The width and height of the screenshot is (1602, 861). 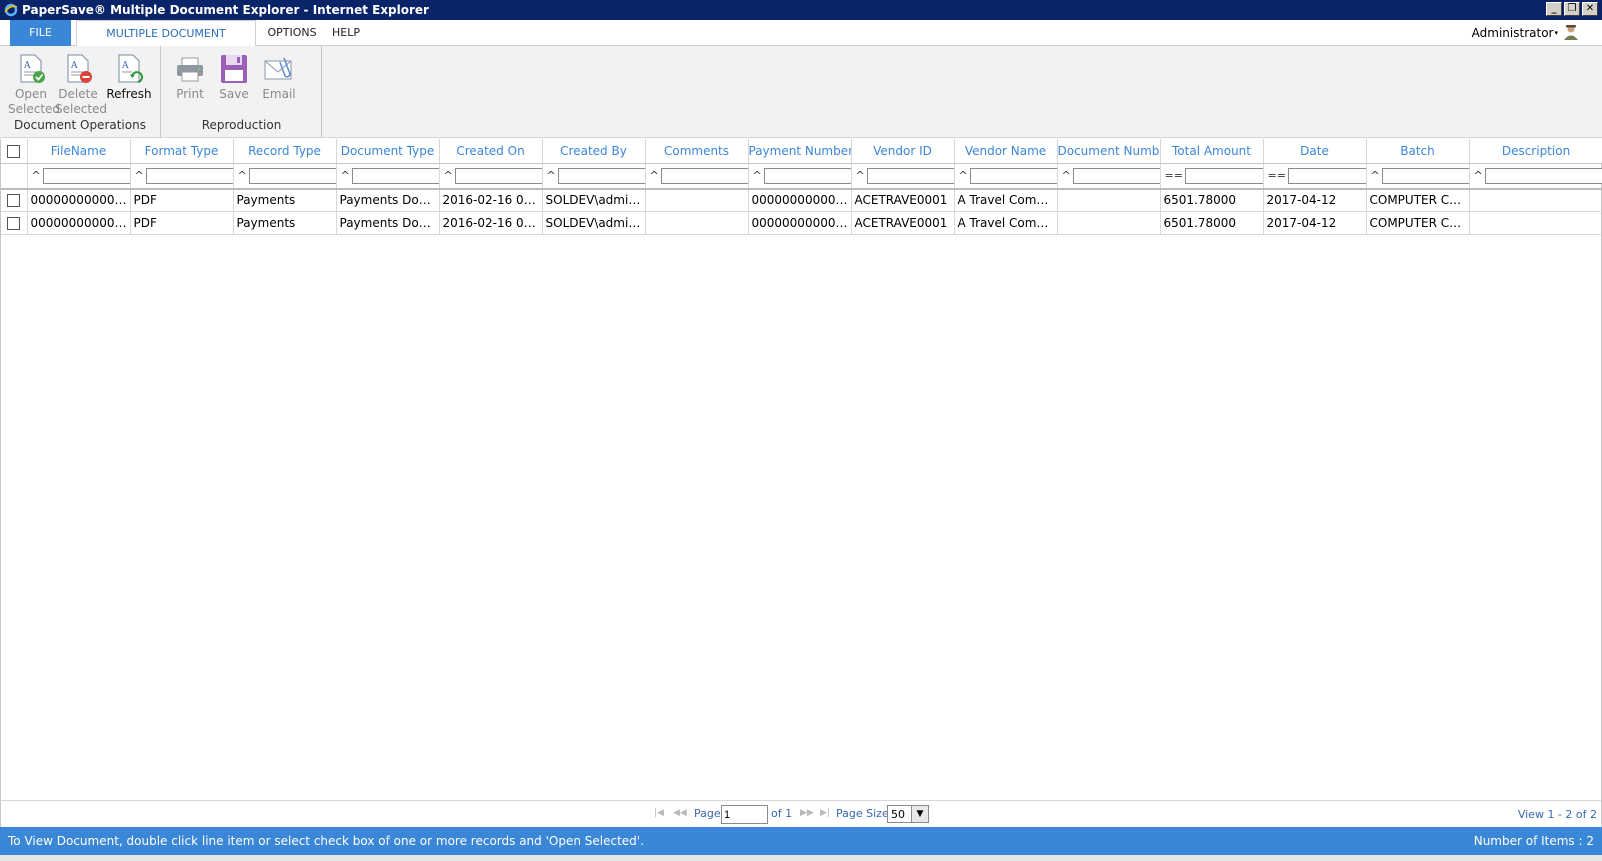 What do you see at coordinates (1418, 151) in the screenshot?
I see `column-header-batch: Batch` at bounding box center [1418, 151].